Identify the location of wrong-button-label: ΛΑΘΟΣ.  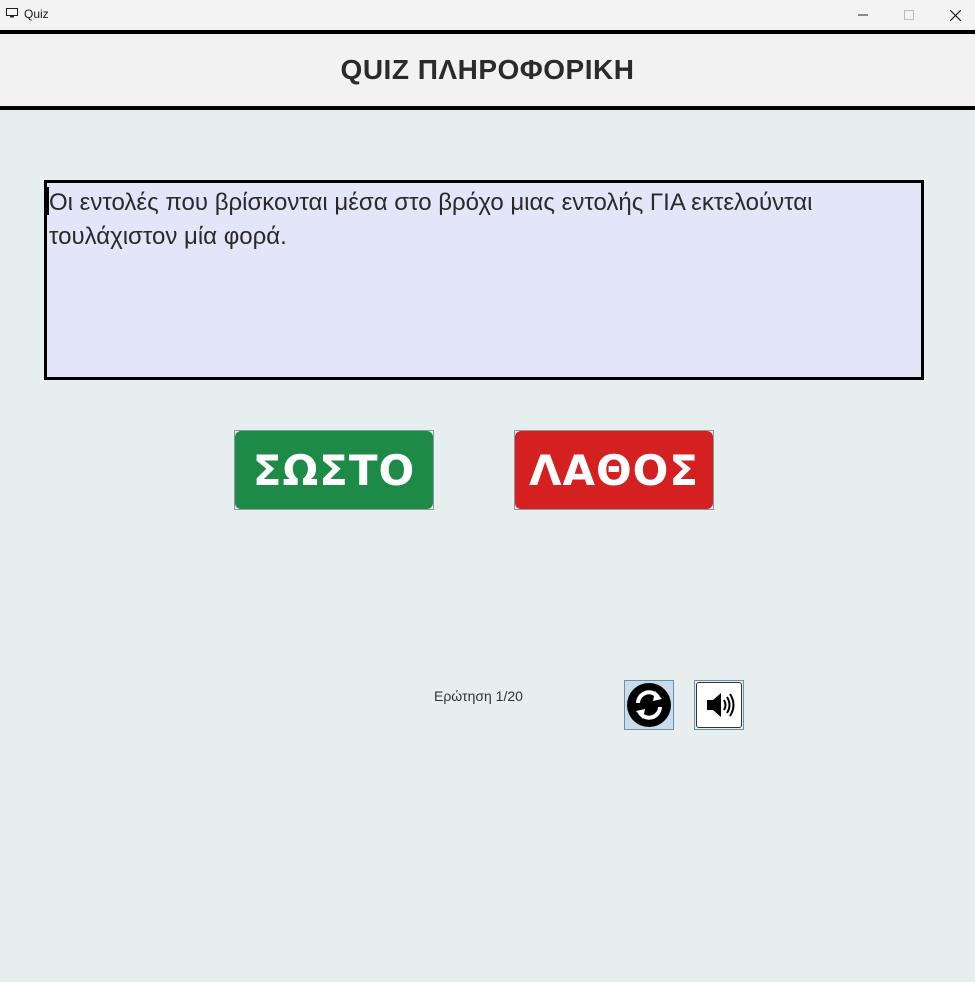
(614, 470).